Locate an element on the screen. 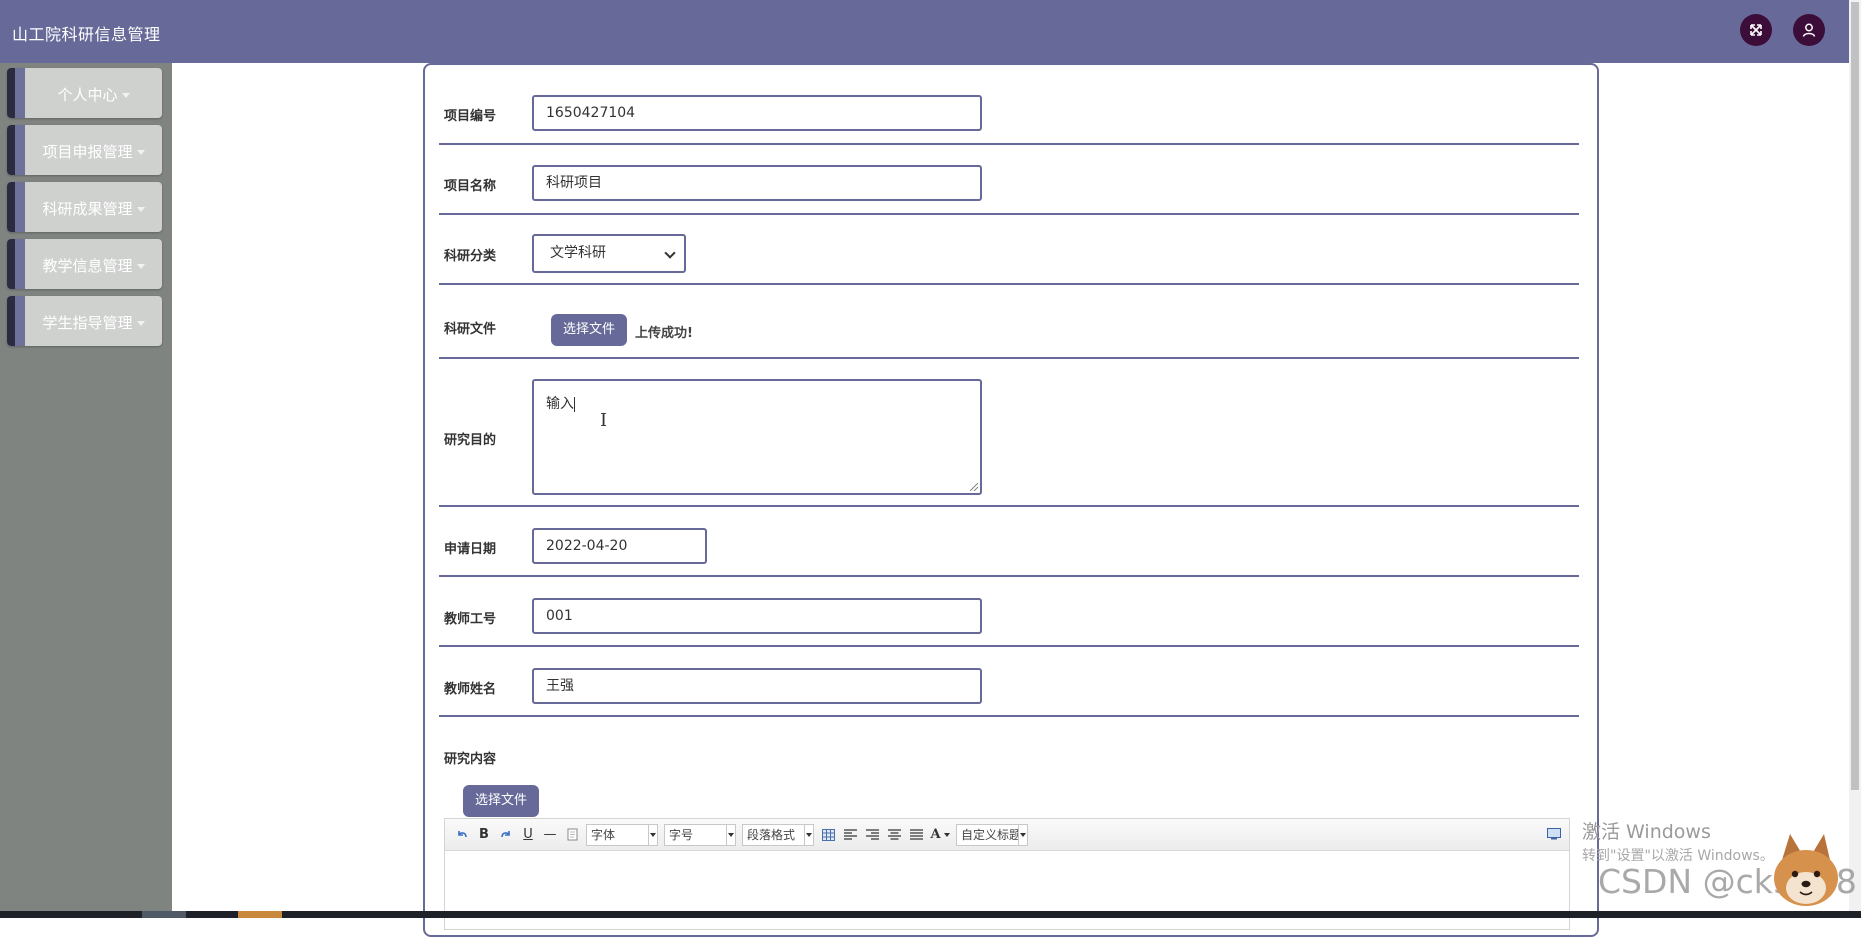 The image size is (1861, 937). project-name-label: 项目名称 is located at coordinates (470, 186).